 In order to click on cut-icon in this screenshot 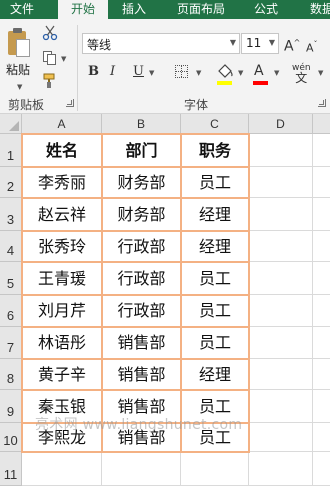, I will do `click(50, 33)`.